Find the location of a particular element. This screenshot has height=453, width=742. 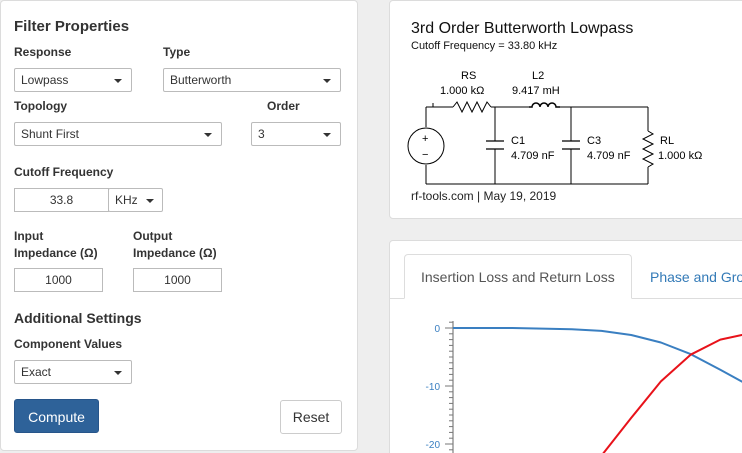

c3-name: C3 is located at coordinates (594, 141).